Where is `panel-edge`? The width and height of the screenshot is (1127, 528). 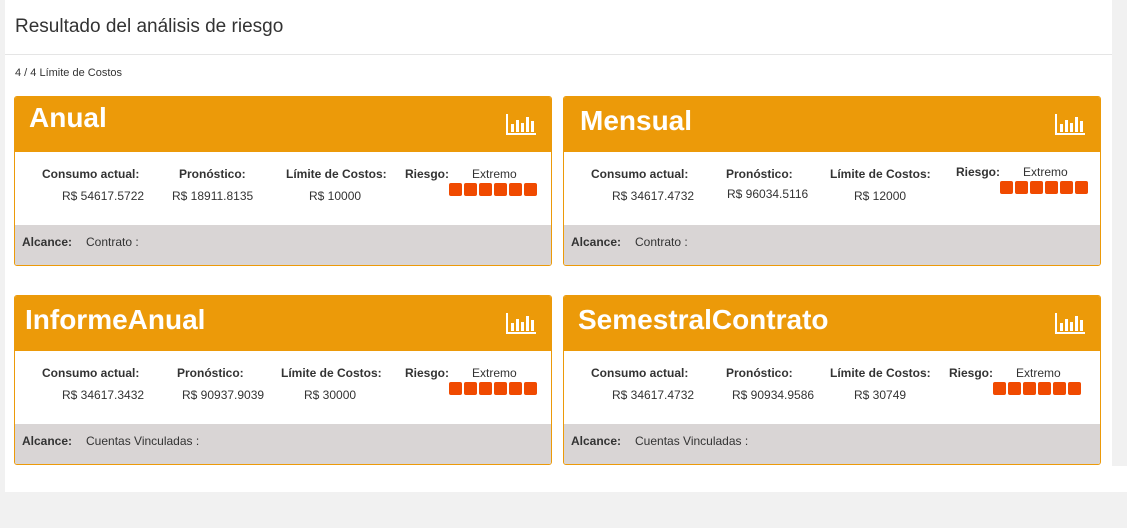 panel-edge is located at coordinates (1119, 479).